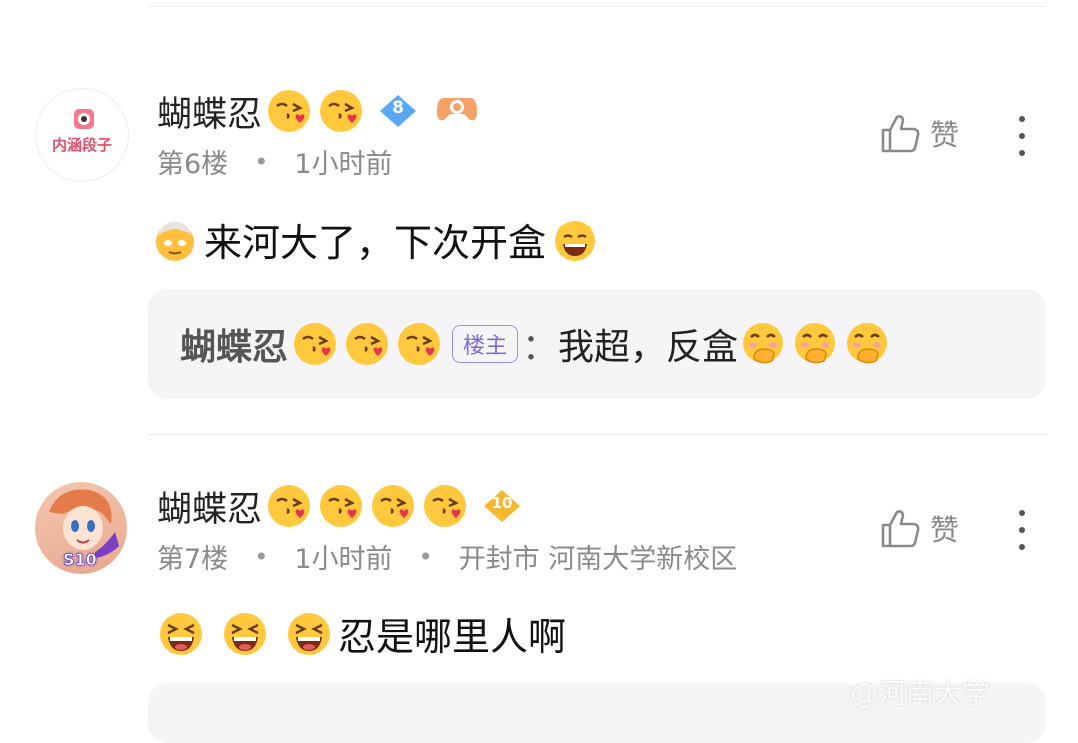 The height and width of the screenshot is (743, 1078). Describe the element at coordinates (598, 559) in the screenshot. I see `post-location: 开封市 河南大学新校区` at that location.